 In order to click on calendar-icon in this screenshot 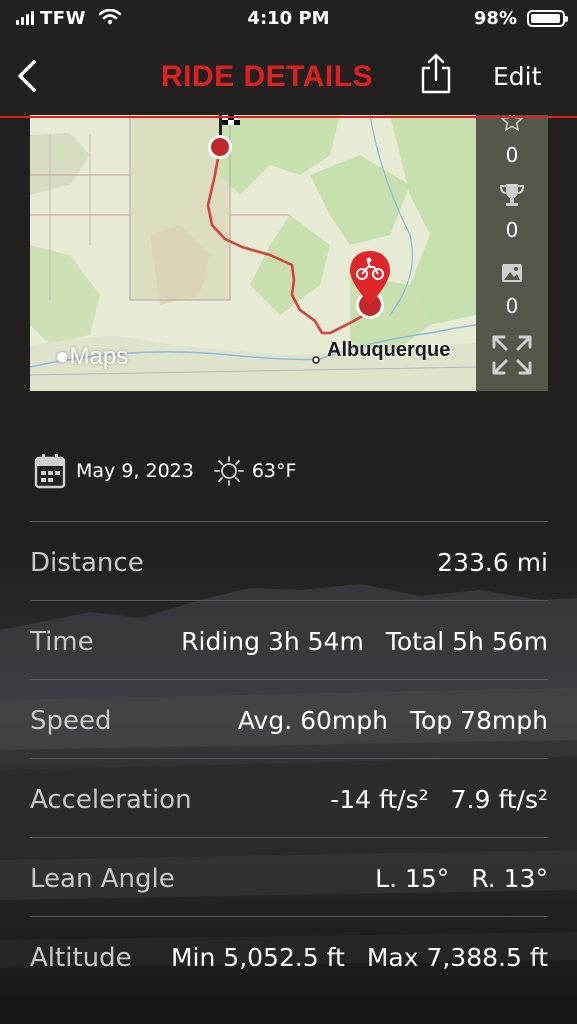, I will do `click(50, 471)`.